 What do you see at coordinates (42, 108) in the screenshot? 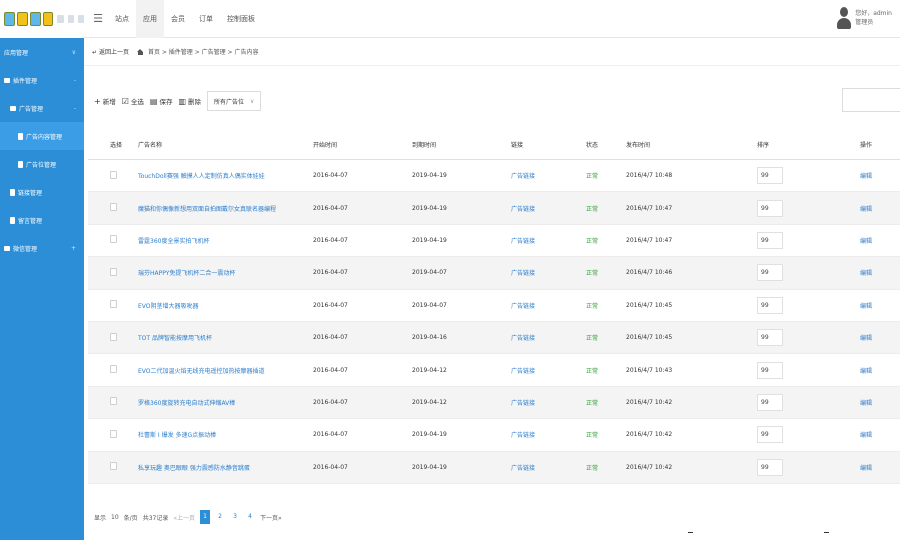
I see `sidebar-item-ad-management: 广告管理 -` at bounding box center [42, 108].